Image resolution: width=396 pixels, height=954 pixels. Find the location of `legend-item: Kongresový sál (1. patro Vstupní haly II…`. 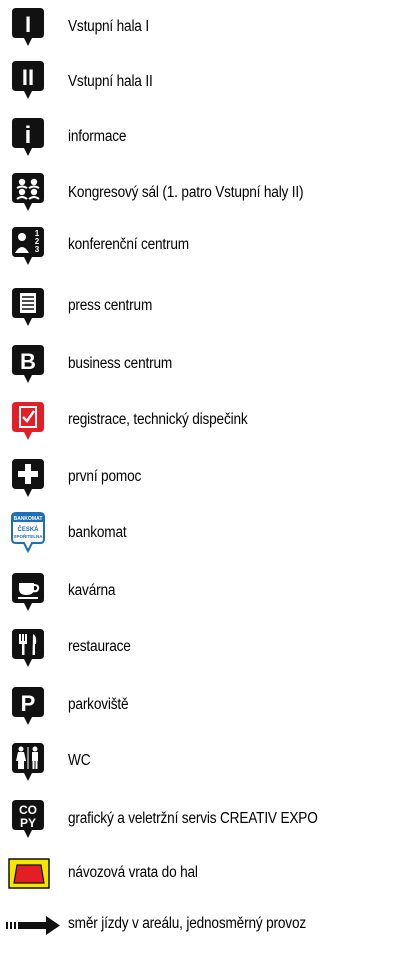

legend-item: Kongresový sál (1. patro Vstupní haly II… is located at coordinates (198, 193).